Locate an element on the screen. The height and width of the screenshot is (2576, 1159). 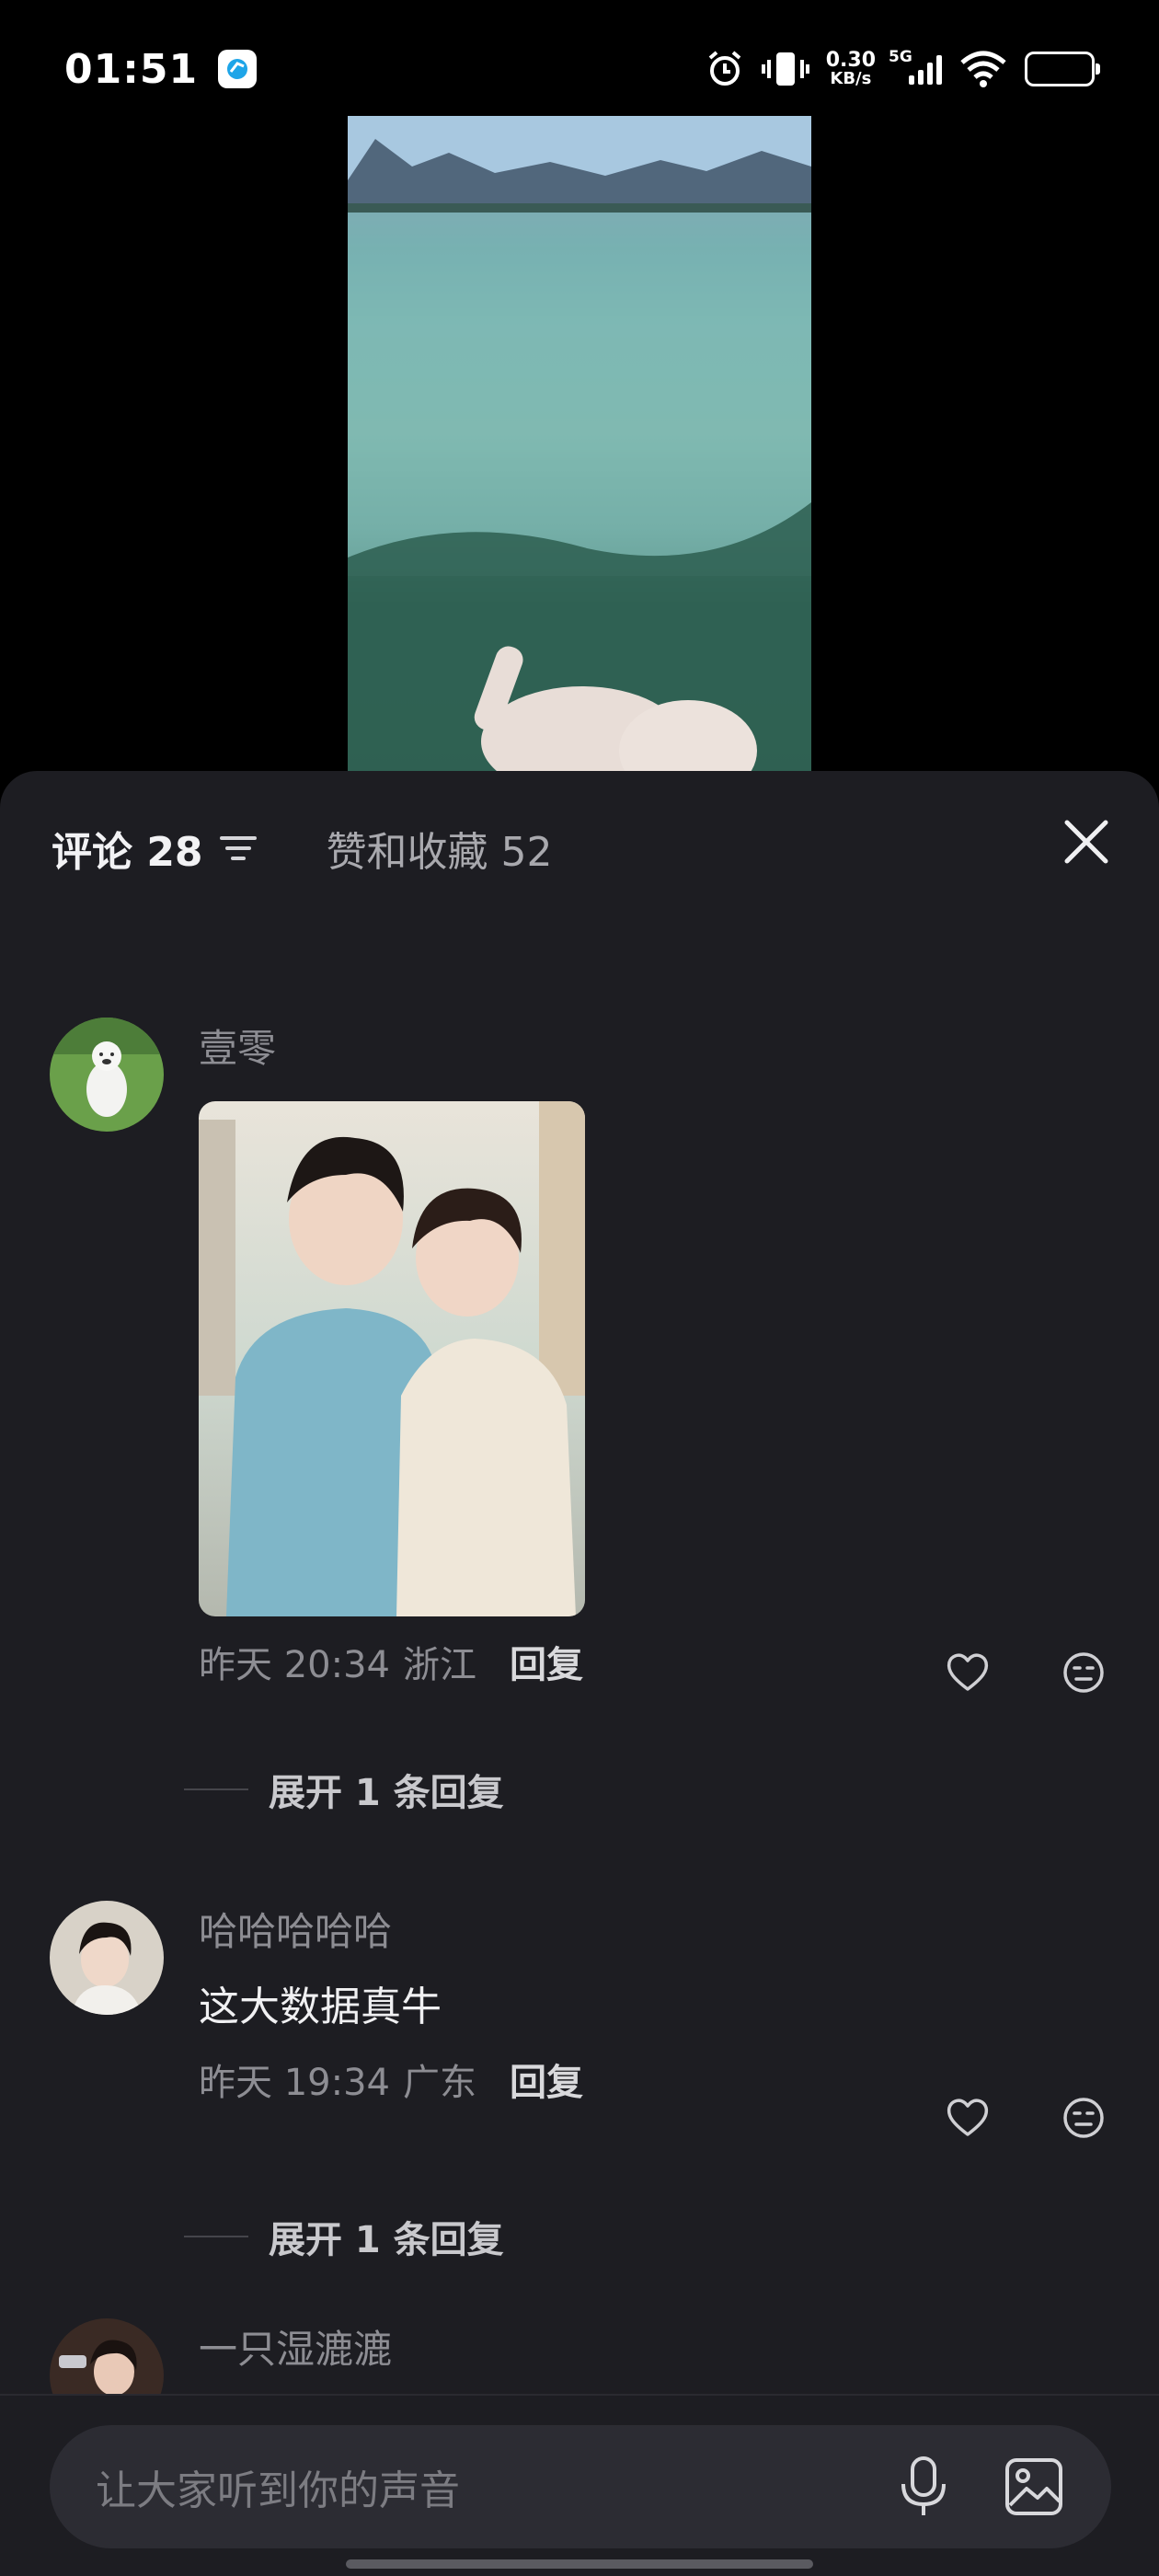
net-speed: 0.30 KB/s is located at coordinates (851, 69).